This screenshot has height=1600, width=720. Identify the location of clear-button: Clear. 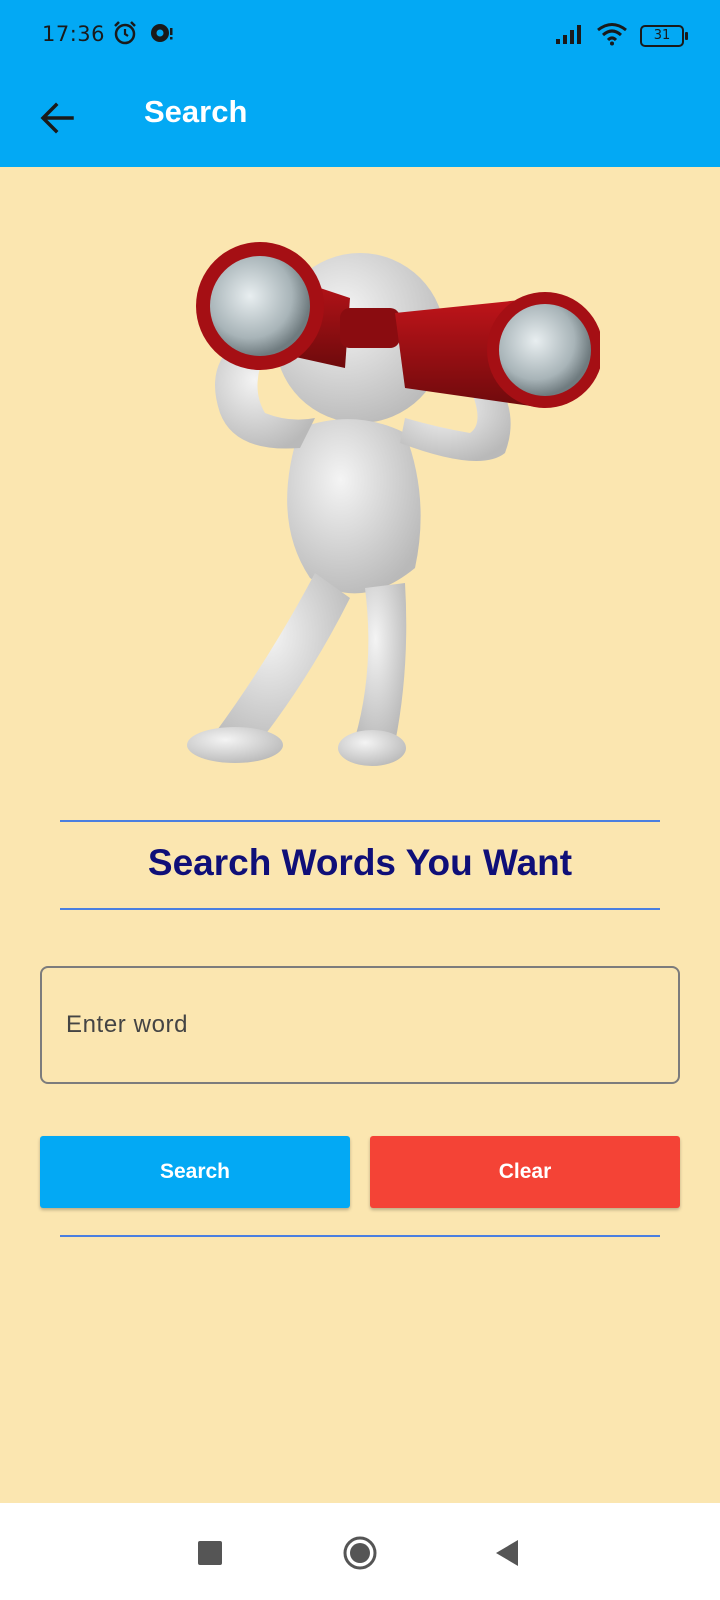
(525, 1172).